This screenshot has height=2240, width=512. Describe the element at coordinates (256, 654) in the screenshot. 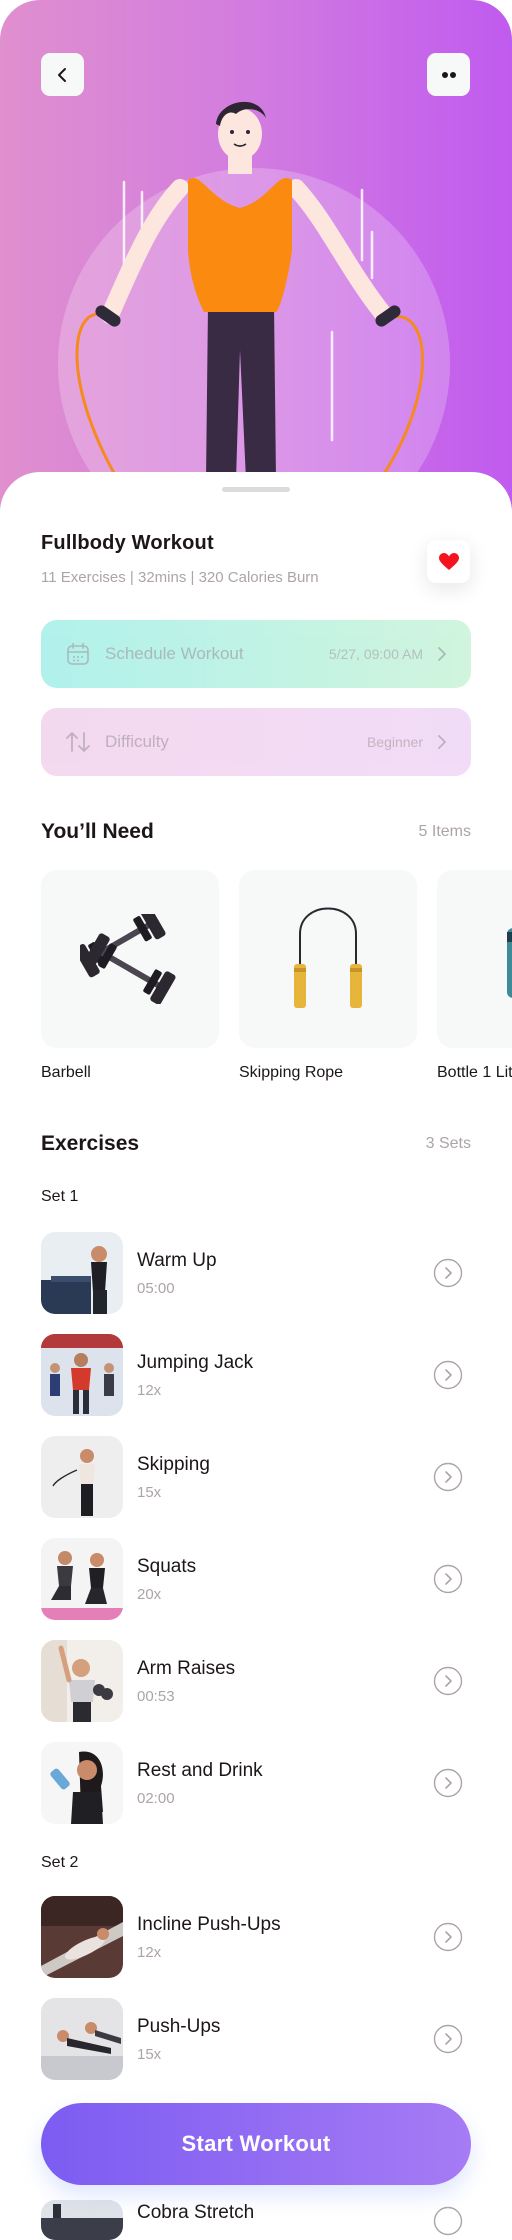

I see `schedule-workout-row: Schedule Workout 5/27, 09:00 AM` at that location.